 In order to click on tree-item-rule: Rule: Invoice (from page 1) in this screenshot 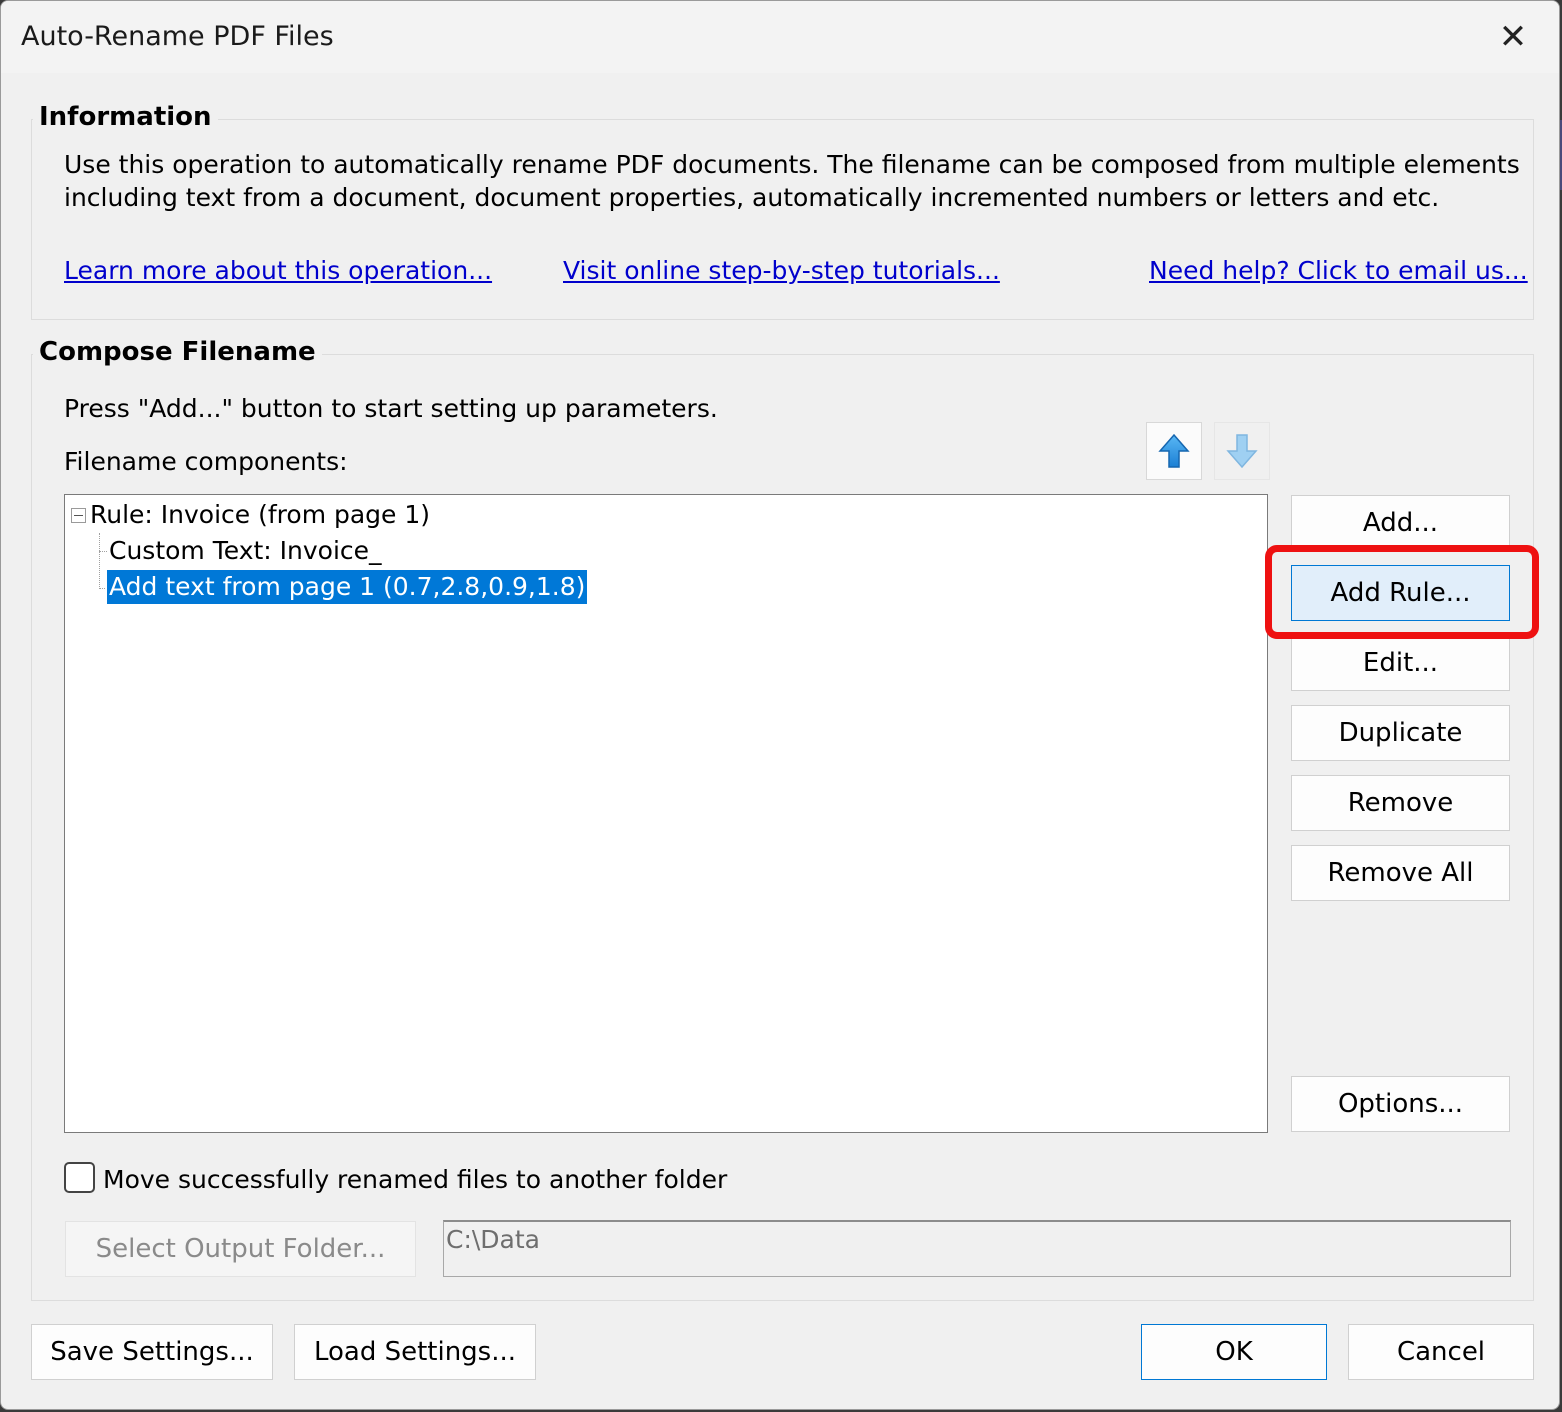, I will do `click(260, 515)`.